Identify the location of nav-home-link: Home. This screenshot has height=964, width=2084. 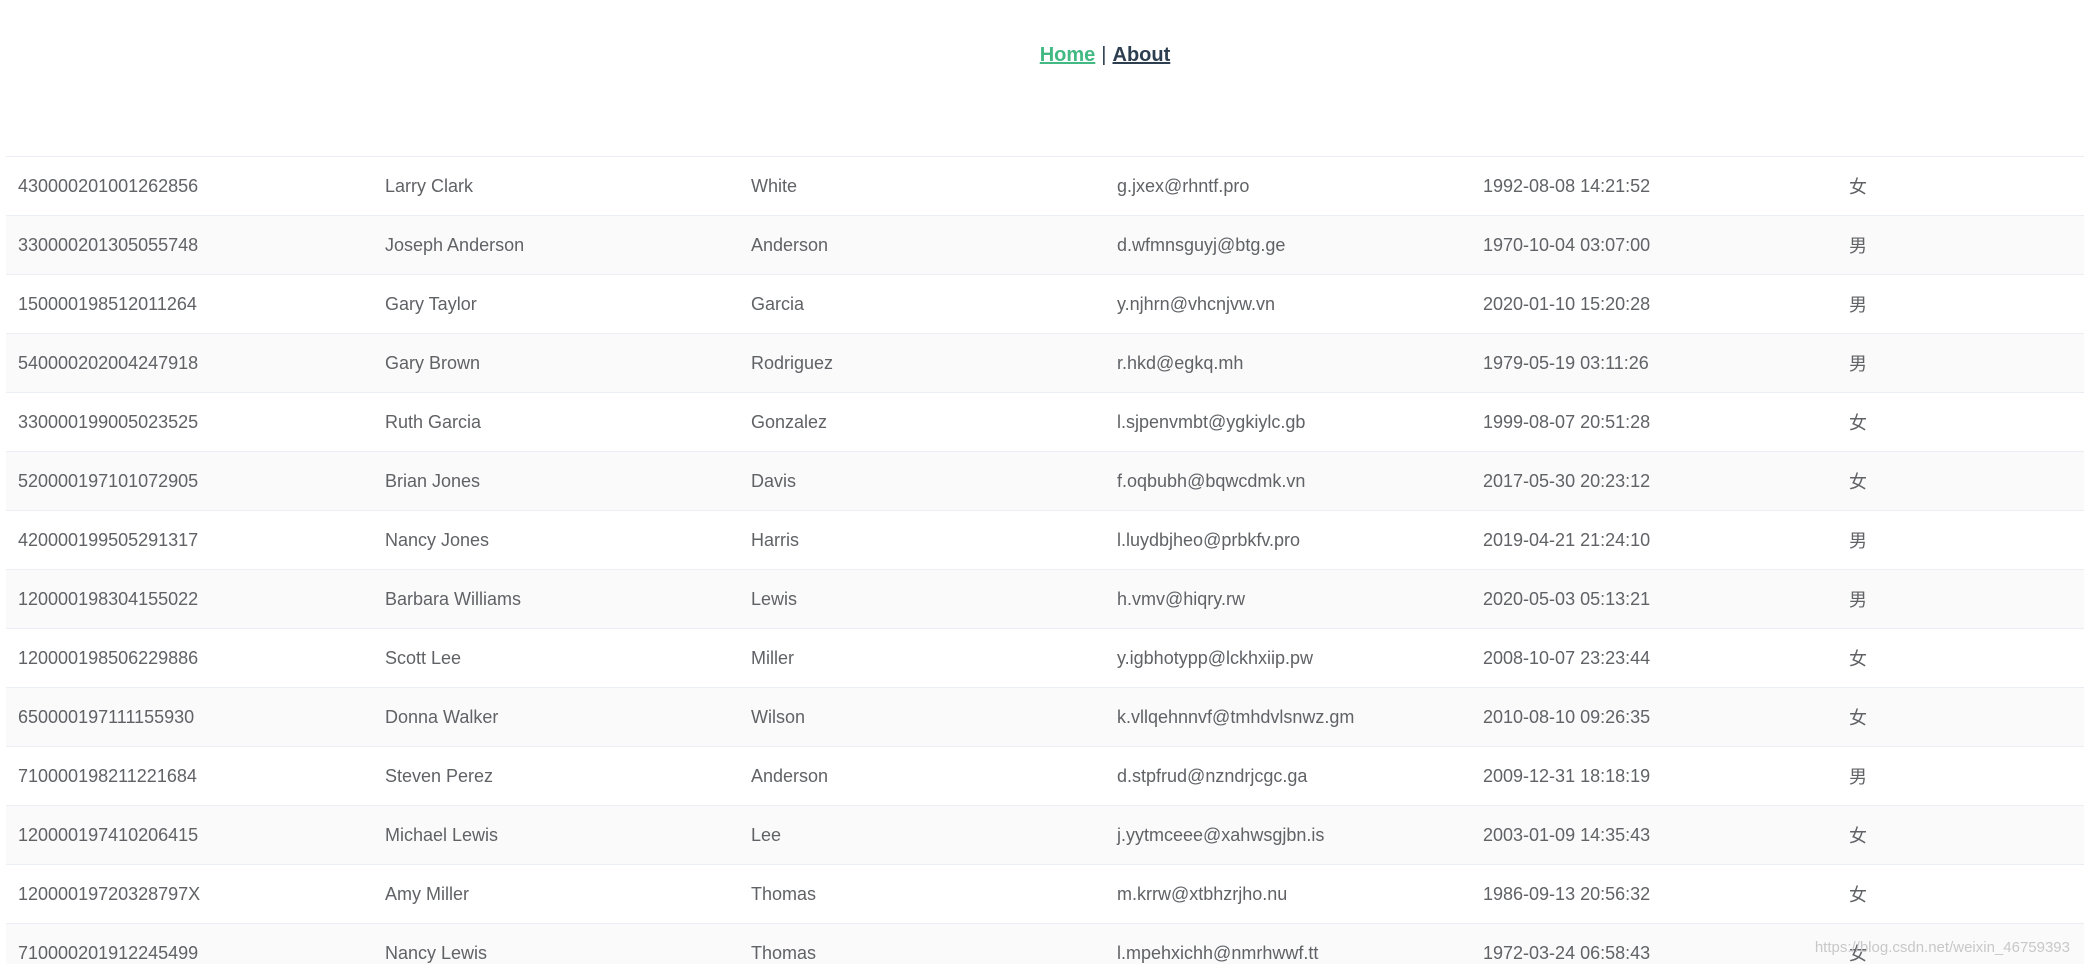
(1068, 55).